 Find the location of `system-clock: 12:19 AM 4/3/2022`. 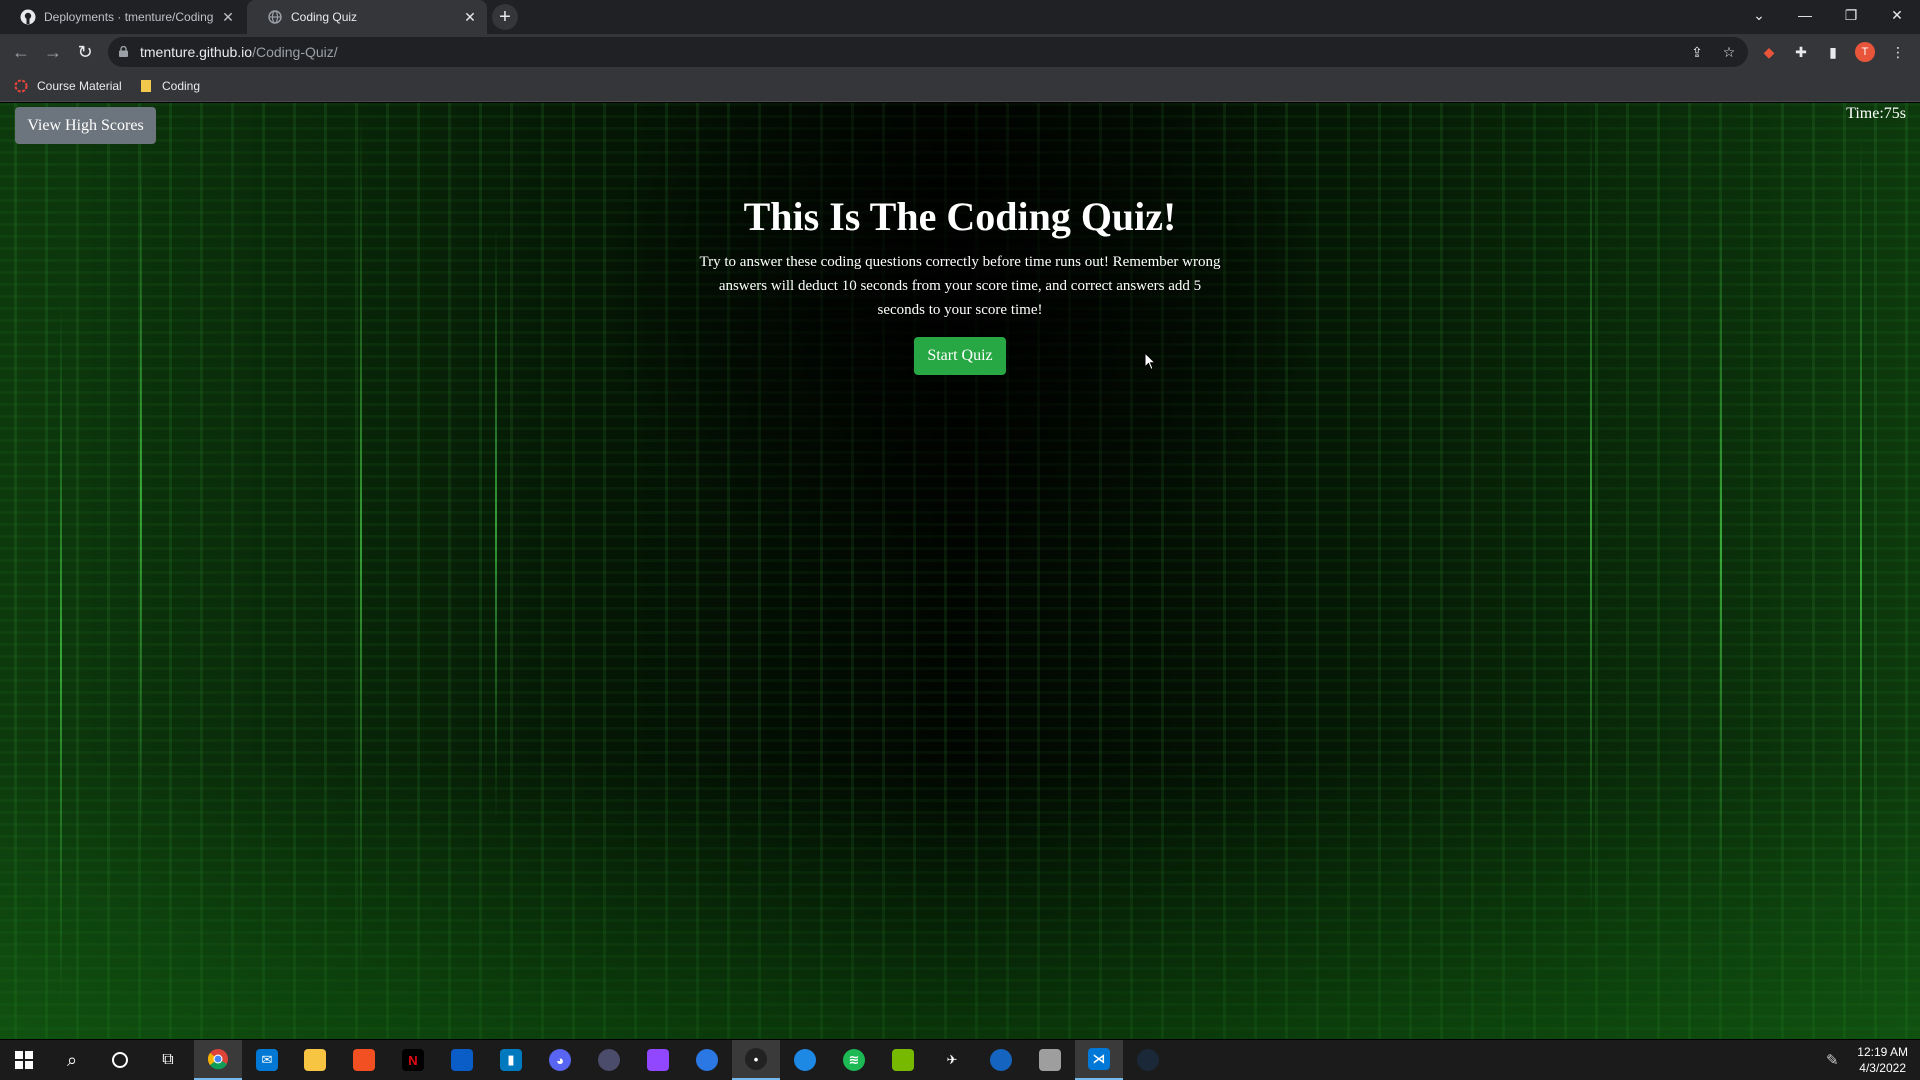

system-clock: 12:19 AM 4/3/2022 is located at coordinates (1882, 1060).